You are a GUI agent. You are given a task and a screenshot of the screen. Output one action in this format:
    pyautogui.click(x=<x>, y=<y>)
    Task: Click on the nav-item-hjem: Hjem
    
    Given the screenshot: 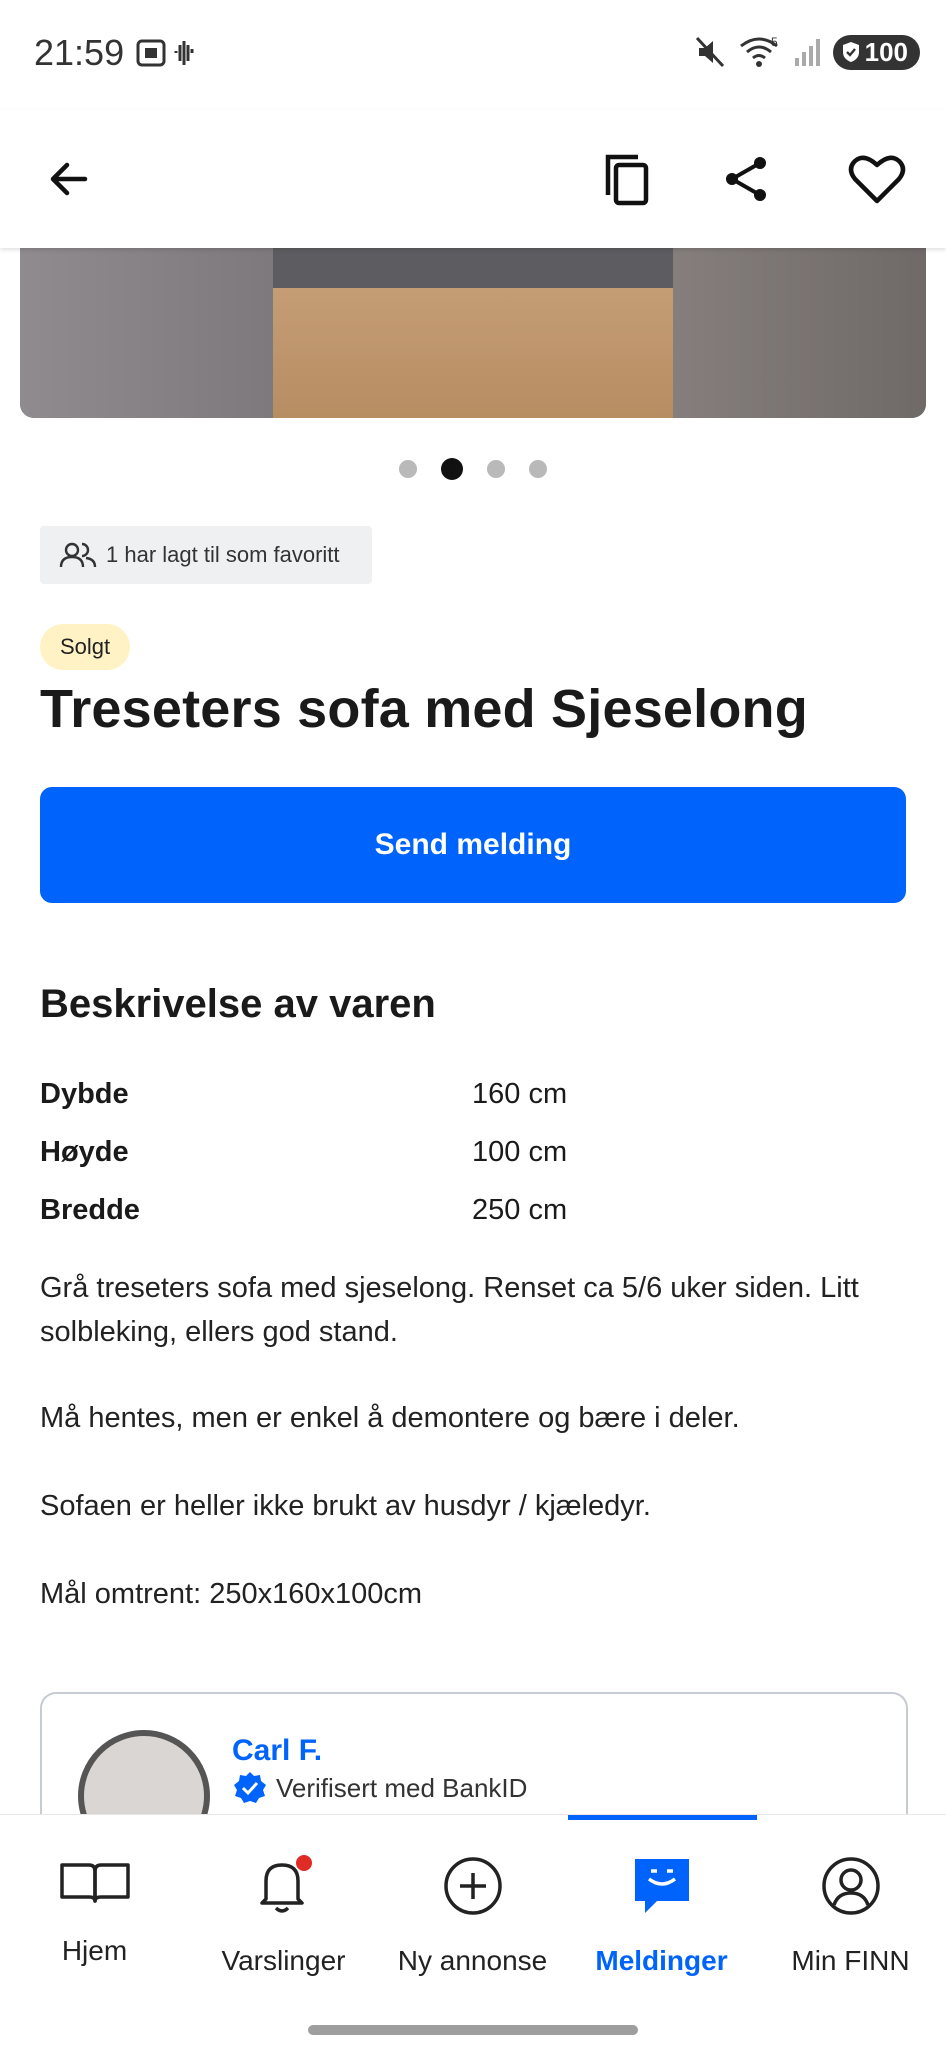 What is the action you would take?
    pyautogui.click(x=94, y=1911)
    